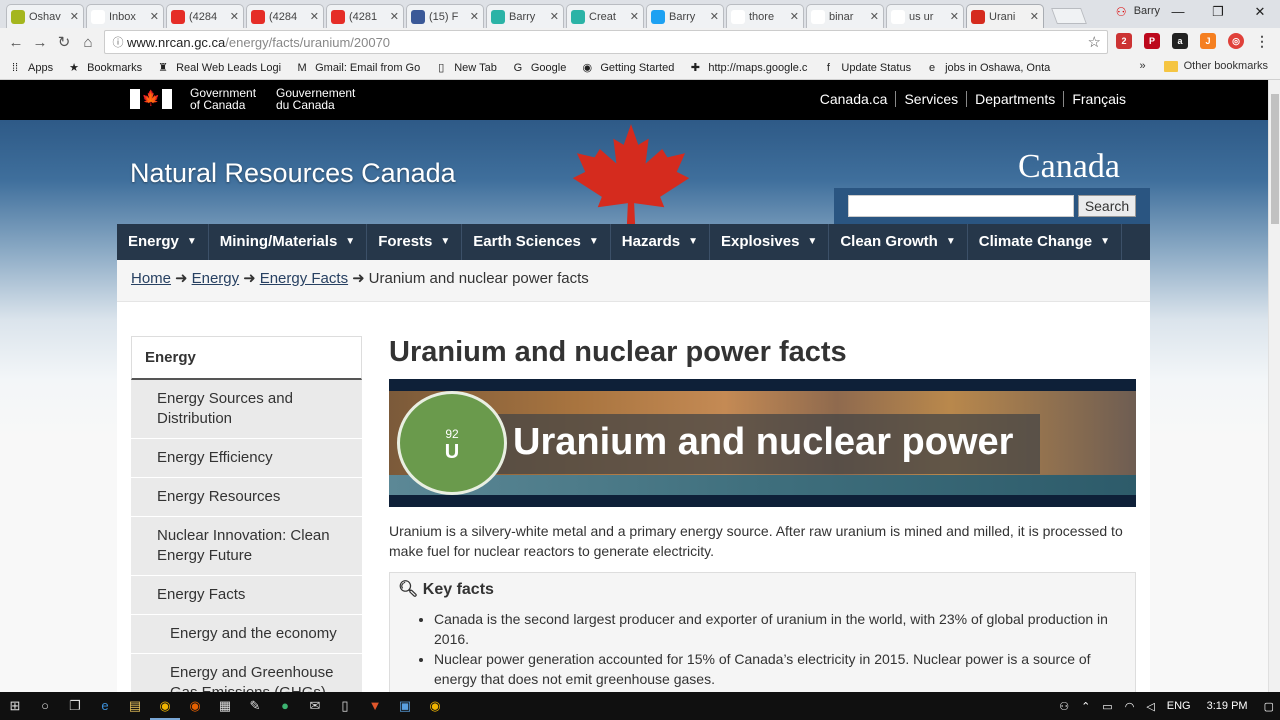  Describe the element at coordinates (246, 358) in the screenshot. I see `section-menu-heading: Energy` at that location.